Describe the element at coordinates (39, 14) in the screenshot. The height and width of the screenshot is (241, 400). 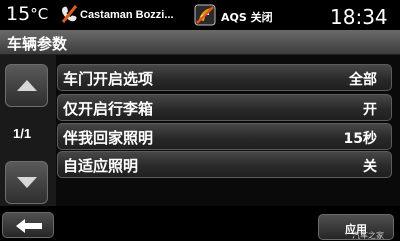
I see `temperature-unit: °C` at that location.